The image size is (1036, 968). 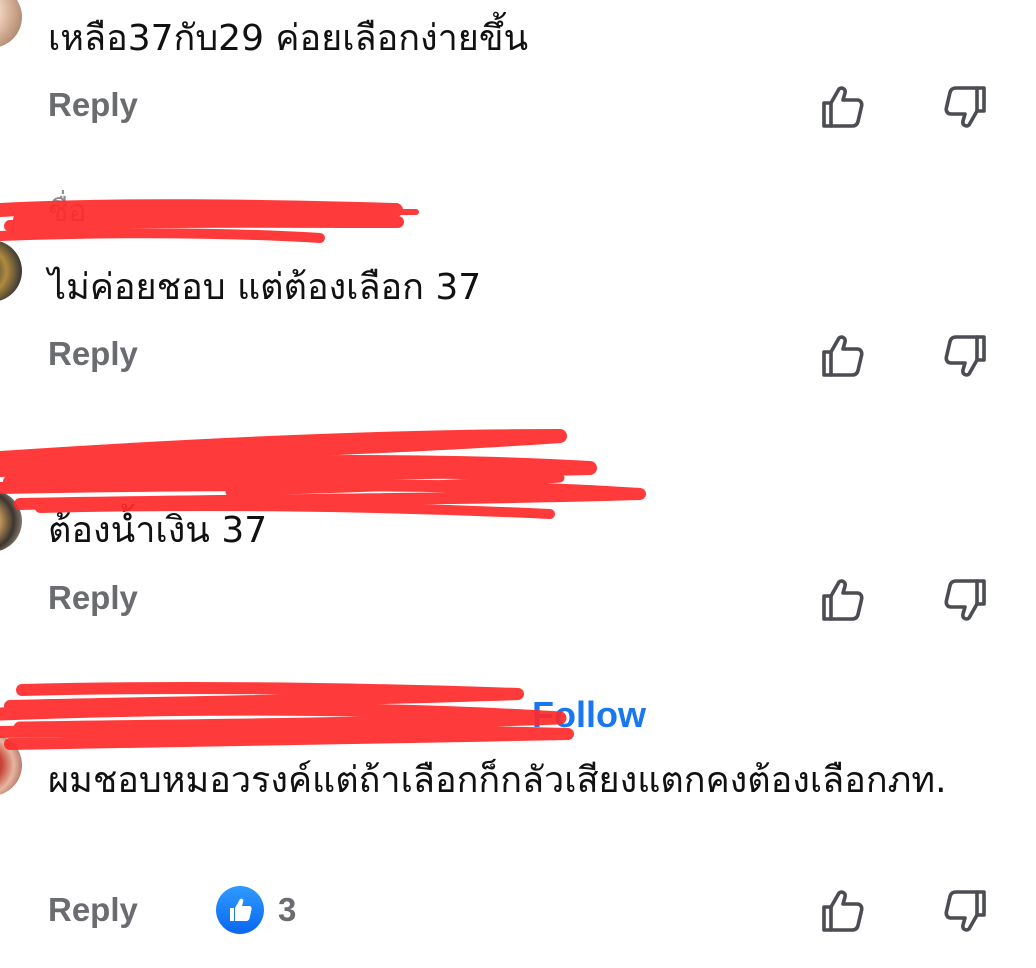 I want to click on like-reaction-icon, so click(x=240, y=910).